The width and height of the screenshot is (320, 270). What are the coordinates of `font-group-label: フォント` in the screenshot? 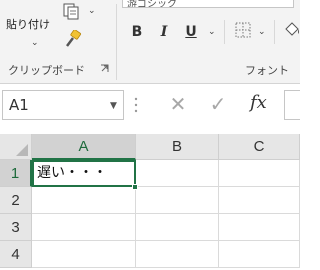 It's located at (267, 70).